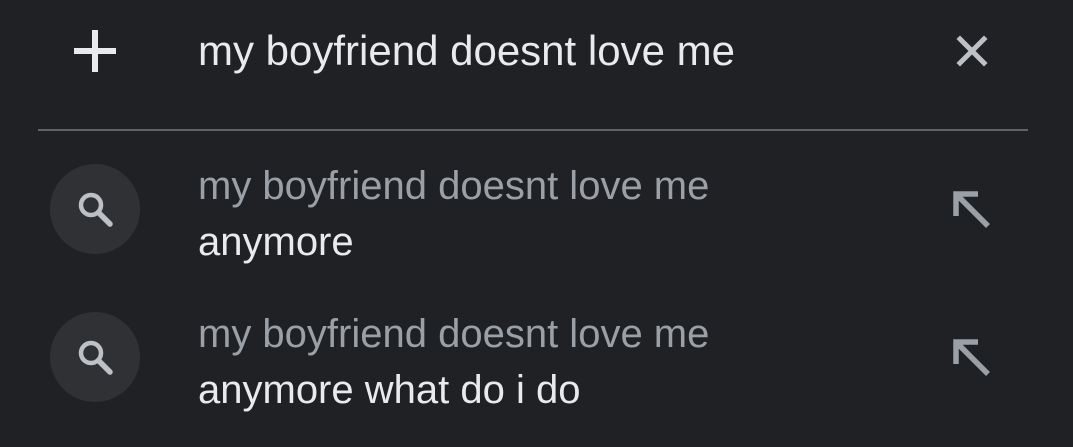  What do you see at coordinates (533, 130) in the screenshot?
I see `divider` at bounding box center [533, 130].